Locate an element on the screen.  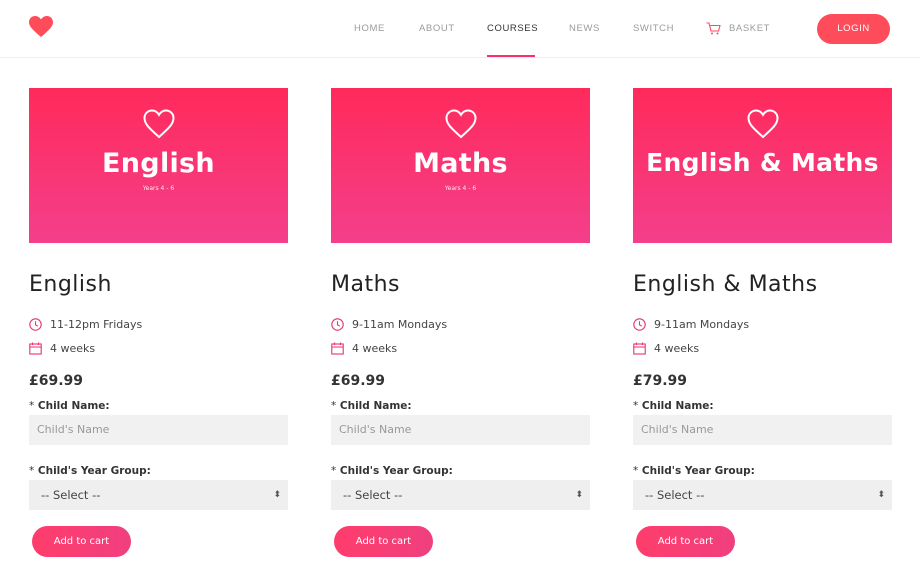
course-banner: English & Maths is located at coordinates (762, 165).